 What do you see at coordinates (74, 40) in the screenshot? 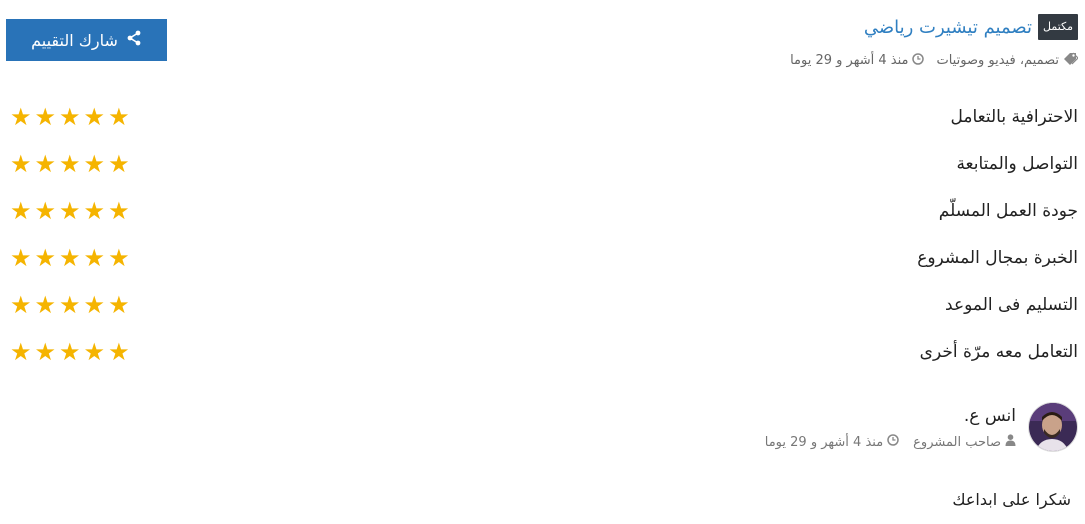
I see `share-button-label: شارك التقييم` at bounding box center [74, 40].